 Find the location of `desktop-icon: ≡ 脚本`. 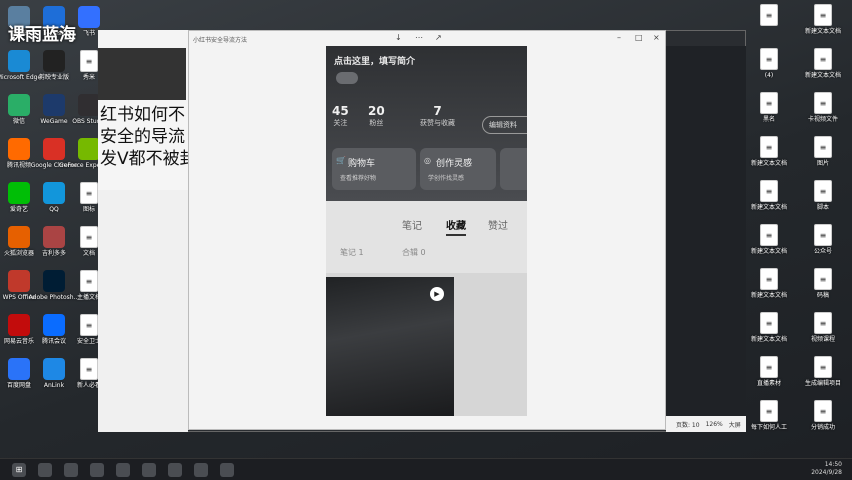

desktop-icon: ≡ 脚本 is located at coordinates (823, 195).